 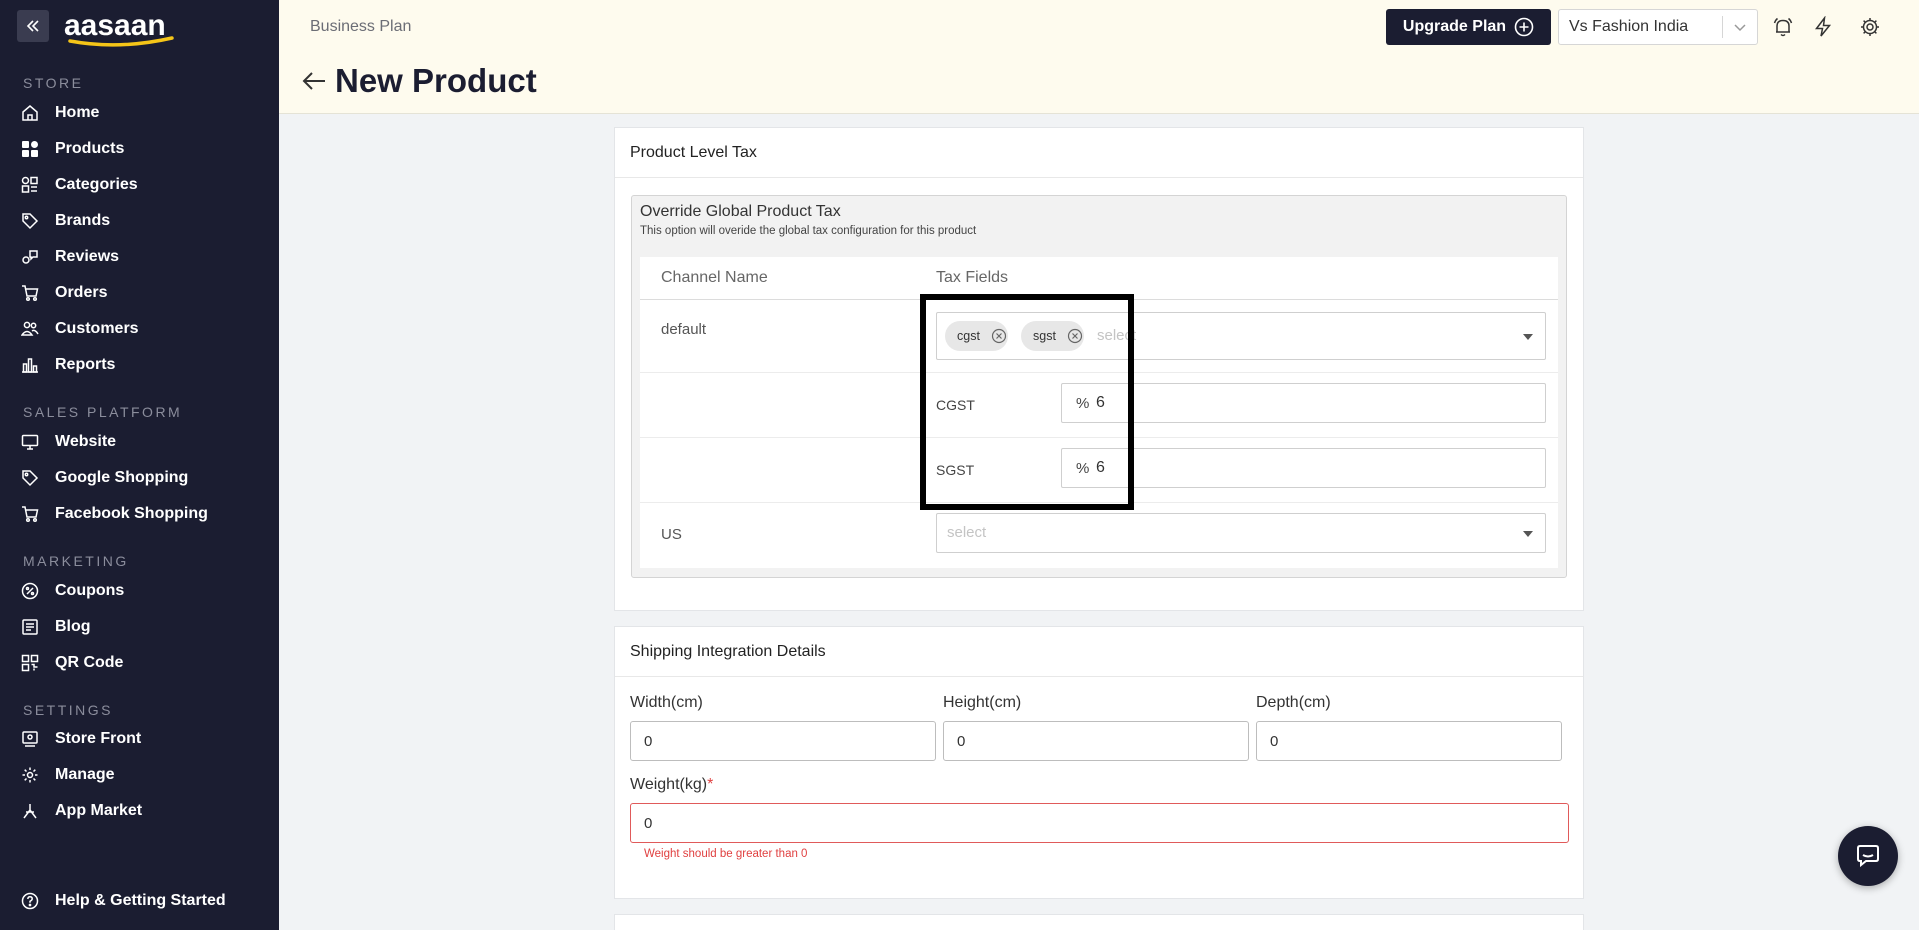 I want to click on lightning-icon, so click(x=1823, y=26).